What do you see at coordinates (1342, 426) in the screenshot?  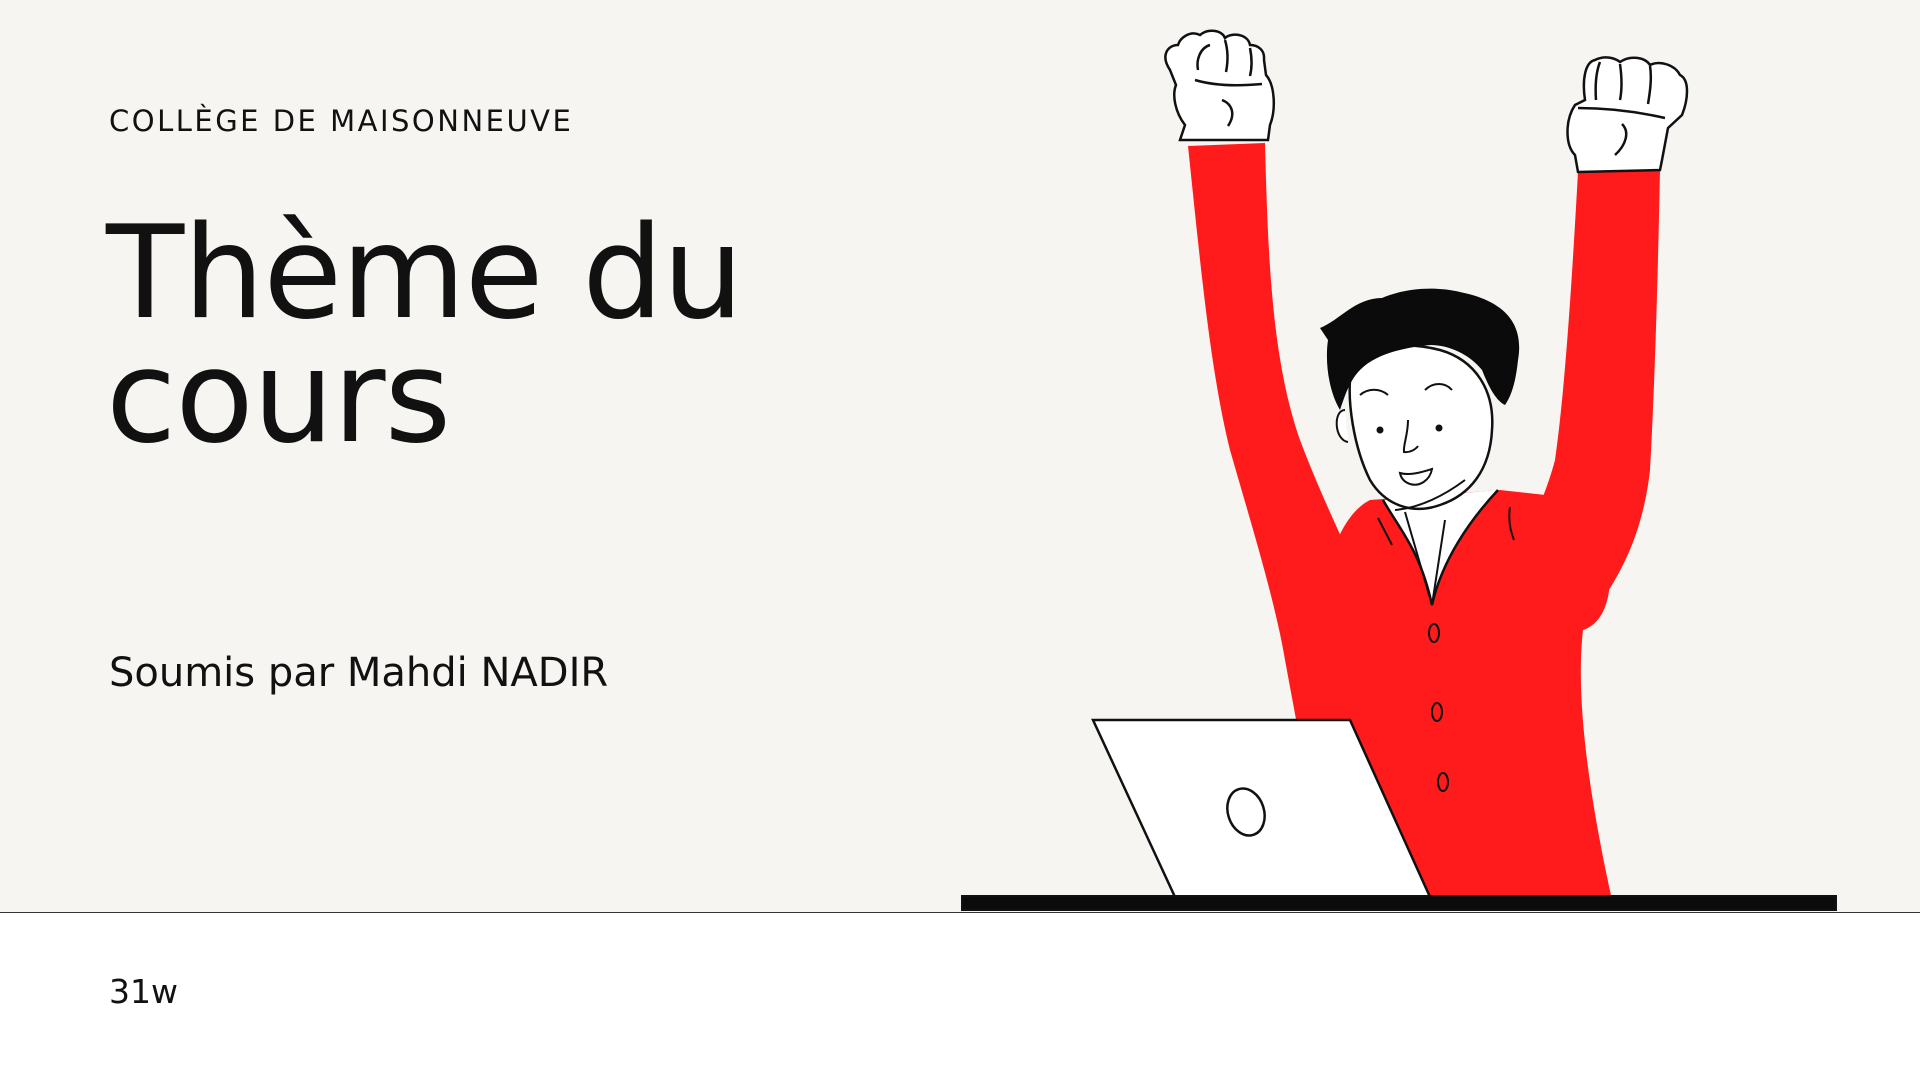 I see `ear` at bounding box center [1342, 426].